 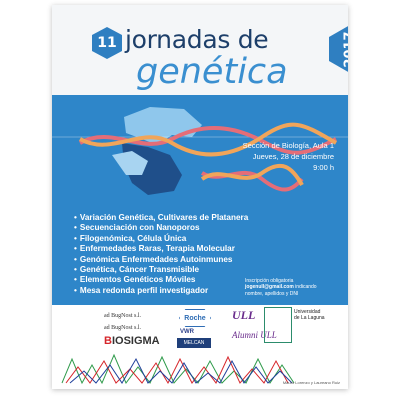 I want to click on registration-line3: nombre, apellidos y DNI, so click(x=272, y=293).